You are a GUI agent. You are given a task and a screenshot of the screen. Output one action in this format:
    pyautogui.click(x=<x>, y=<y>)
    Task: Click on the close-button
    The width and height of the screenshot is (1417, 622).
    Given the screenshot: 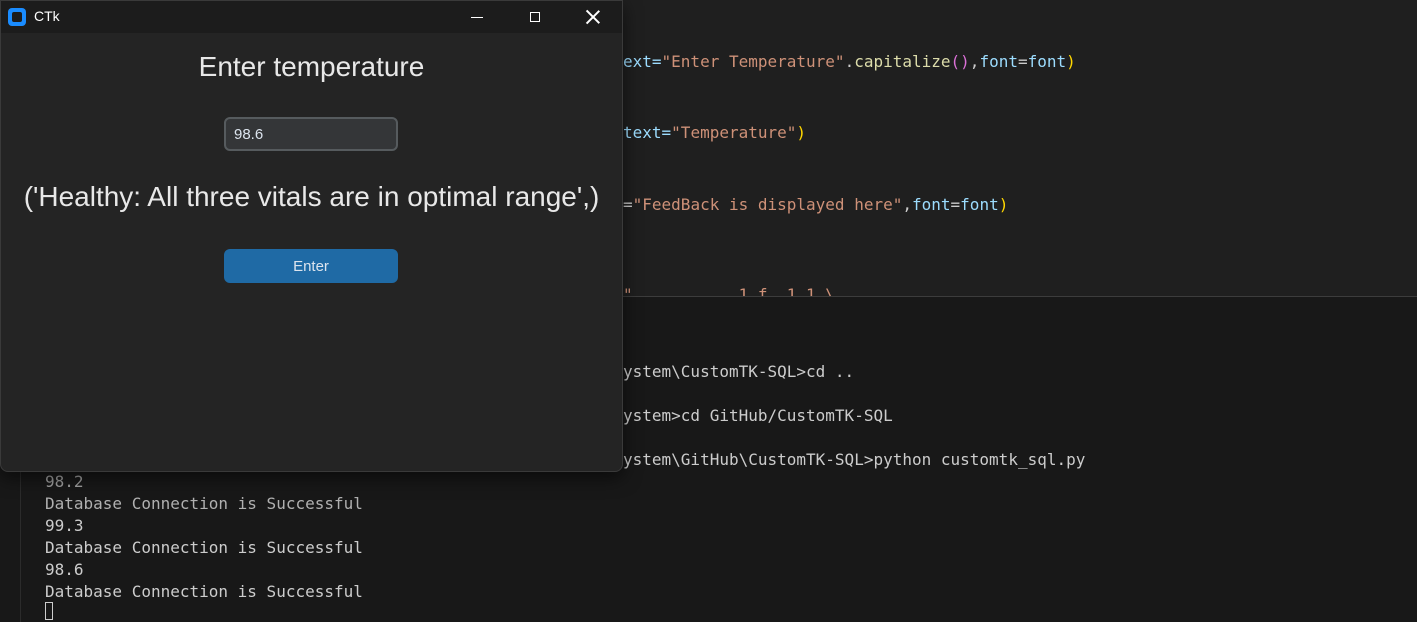 What is the action you would take?
    pyautogui.click(x=593, y=17)
    